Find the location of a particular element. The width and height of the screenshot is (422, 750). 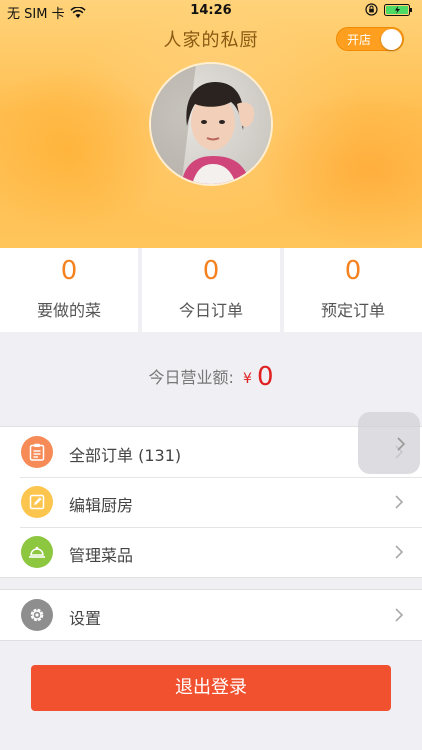

stats-row: 0 要做的菜 0 今日订单 0 预定订单 is located at coordinates (211, 290).